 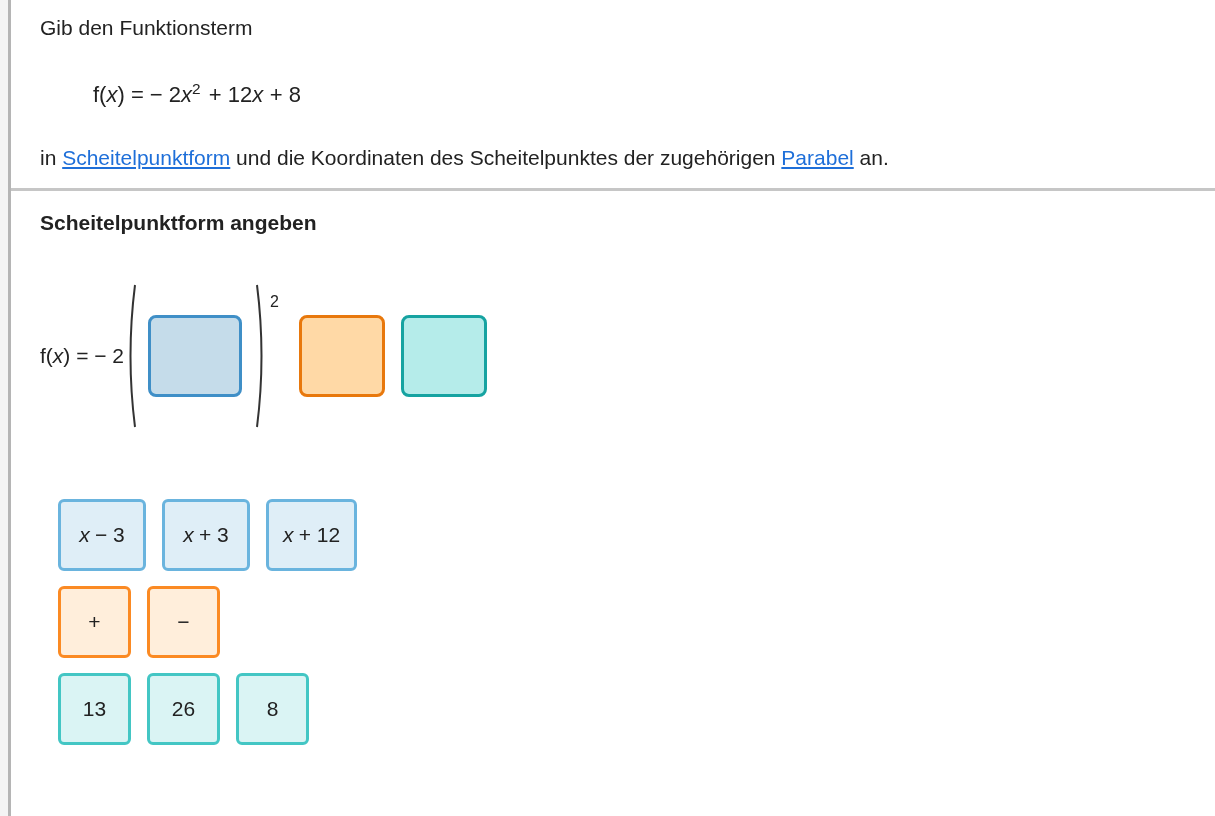 I want to click on answer-tile: x − 3, so click(x=102, y=535).